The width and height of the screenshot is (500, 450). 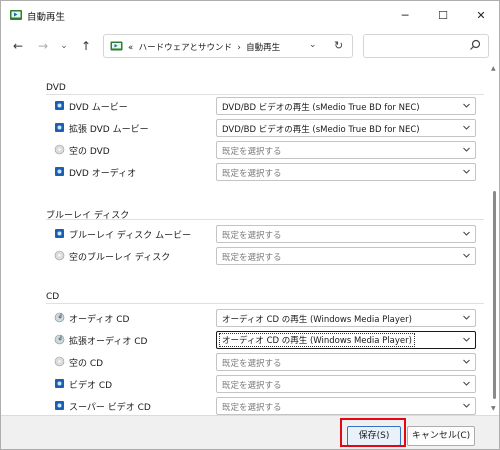 I want to click on close-icon: ✕, so click(x=481, y=15).